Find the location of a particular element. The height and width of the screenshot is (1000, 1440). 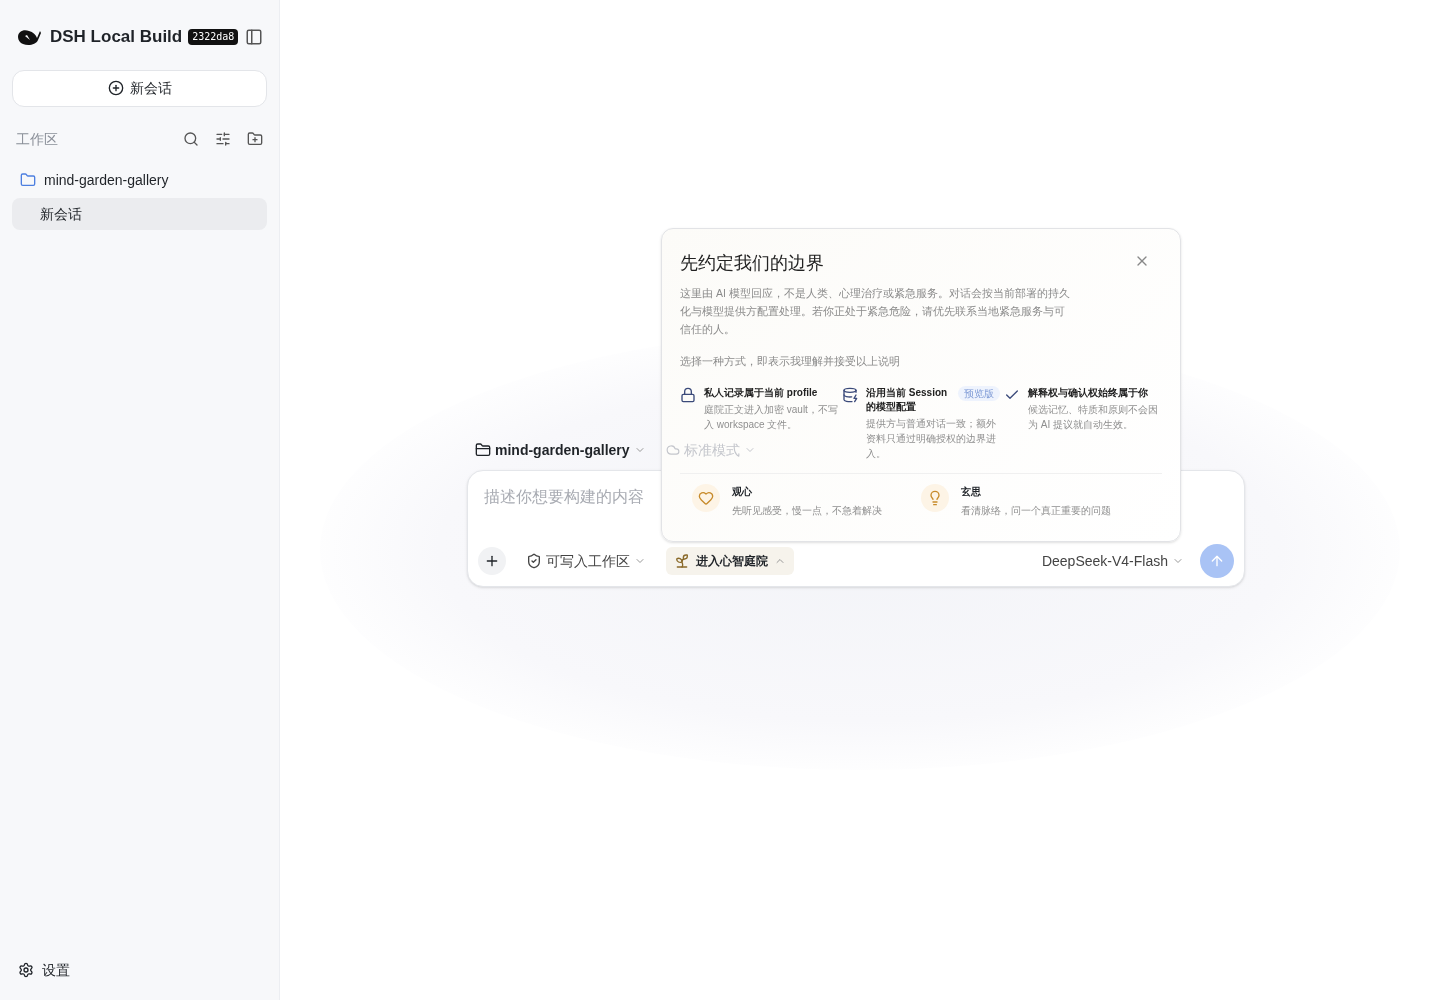

cloud-icon is located at coordinates (672, 450).